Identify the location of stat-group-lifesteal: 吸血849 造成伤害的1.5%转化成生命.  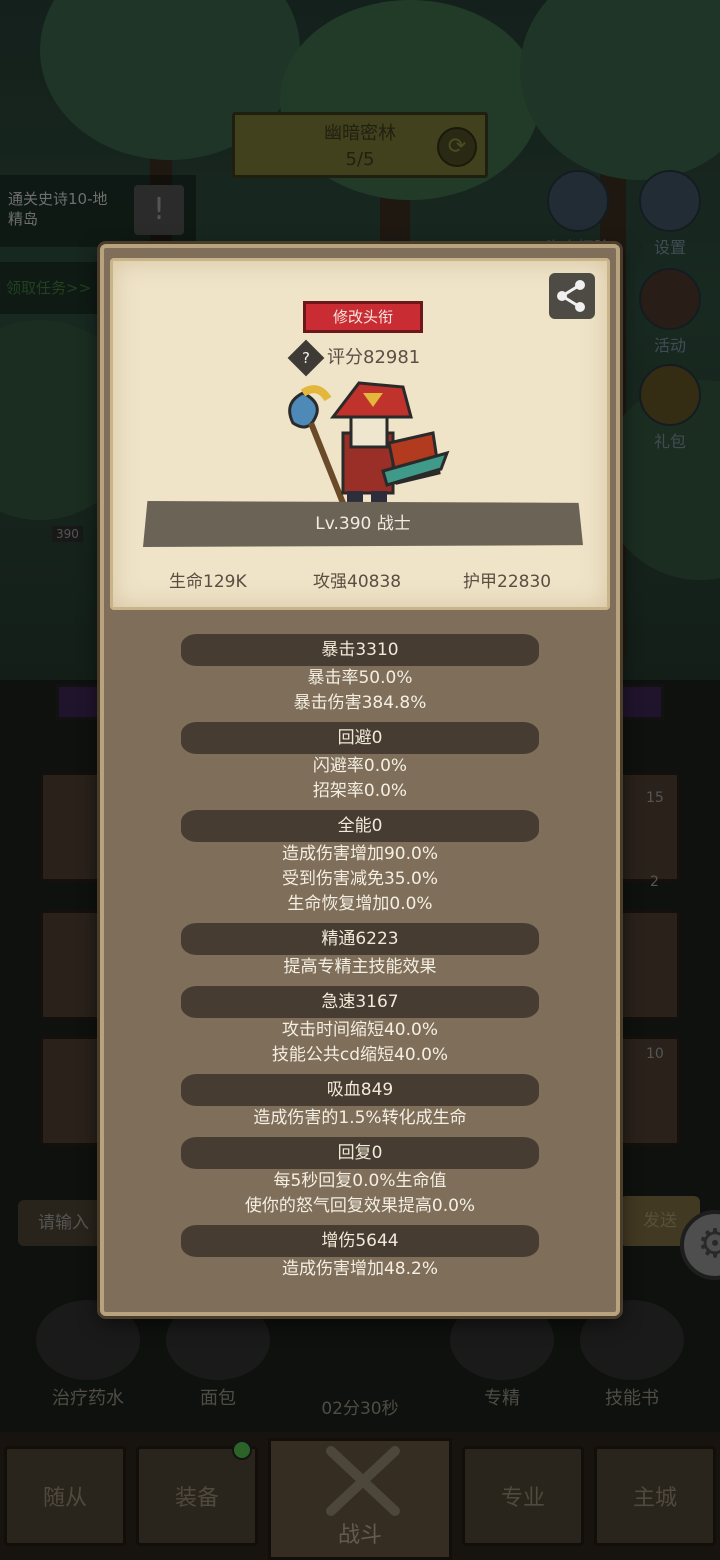
(360, 1102).